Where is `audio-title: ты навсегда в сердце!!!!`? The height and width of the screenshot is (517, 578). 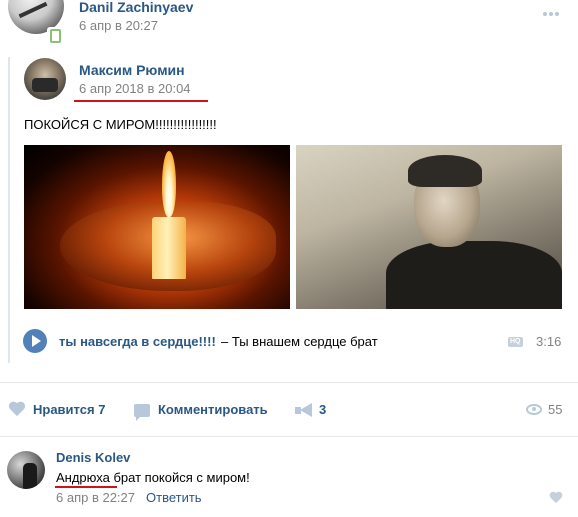
audio-title: ты навсегда в сердце!!!! is located at coordinates (137, 341).